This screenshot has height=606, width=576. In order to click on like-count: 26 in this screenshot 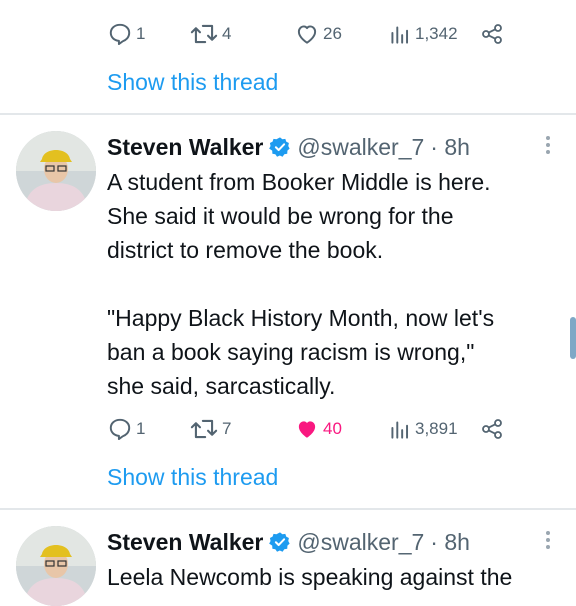, I will do `click(332, 33)`.